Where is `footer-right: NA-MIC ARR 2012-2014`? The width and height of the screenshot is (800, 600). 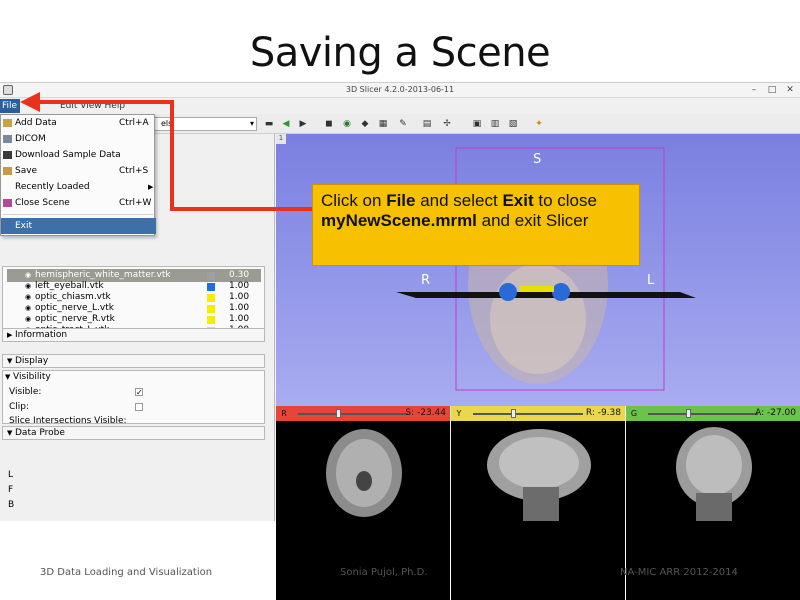 footer-right: NA-MIC ARR 2012-2014 is located at coordinates (679, 572).